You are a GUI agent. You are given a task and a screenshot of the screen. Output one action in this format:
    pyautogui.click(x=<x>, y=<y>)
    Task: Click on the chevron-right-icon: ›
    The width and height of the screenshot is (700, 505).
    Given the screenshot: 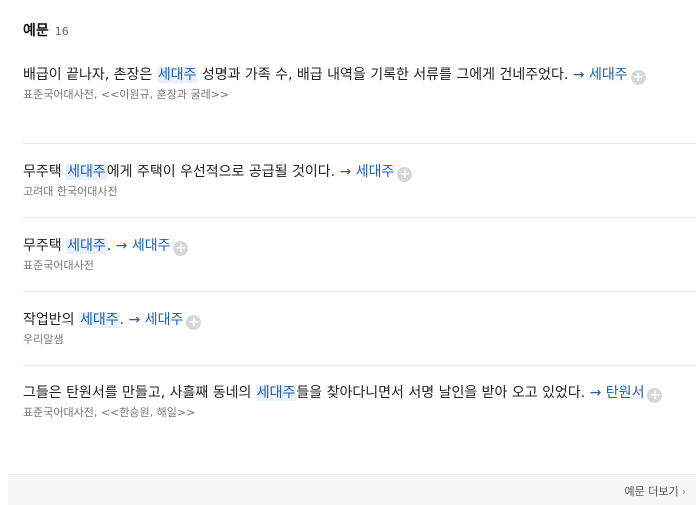 What is the action you would take?
    pyautogui.click(x=683, y=491)
    